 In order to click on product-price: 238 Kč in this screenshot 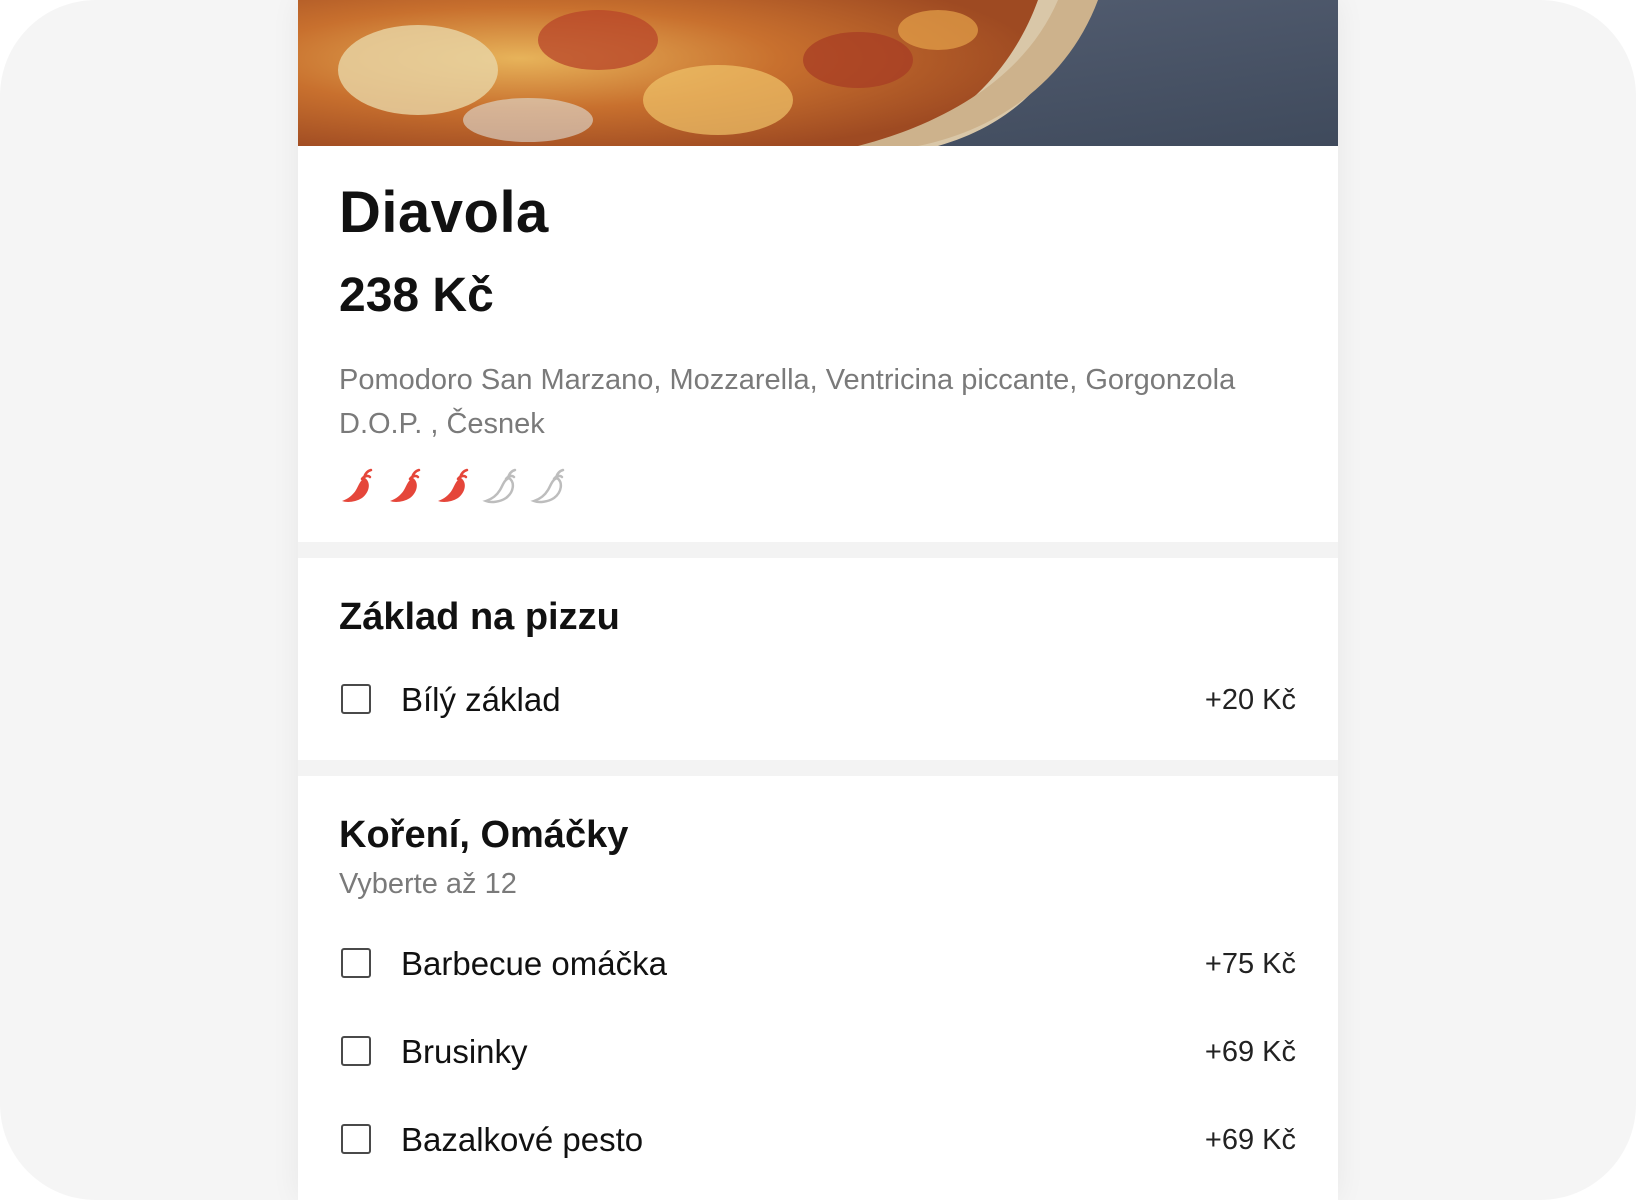, I will do `click(416, 295)`.